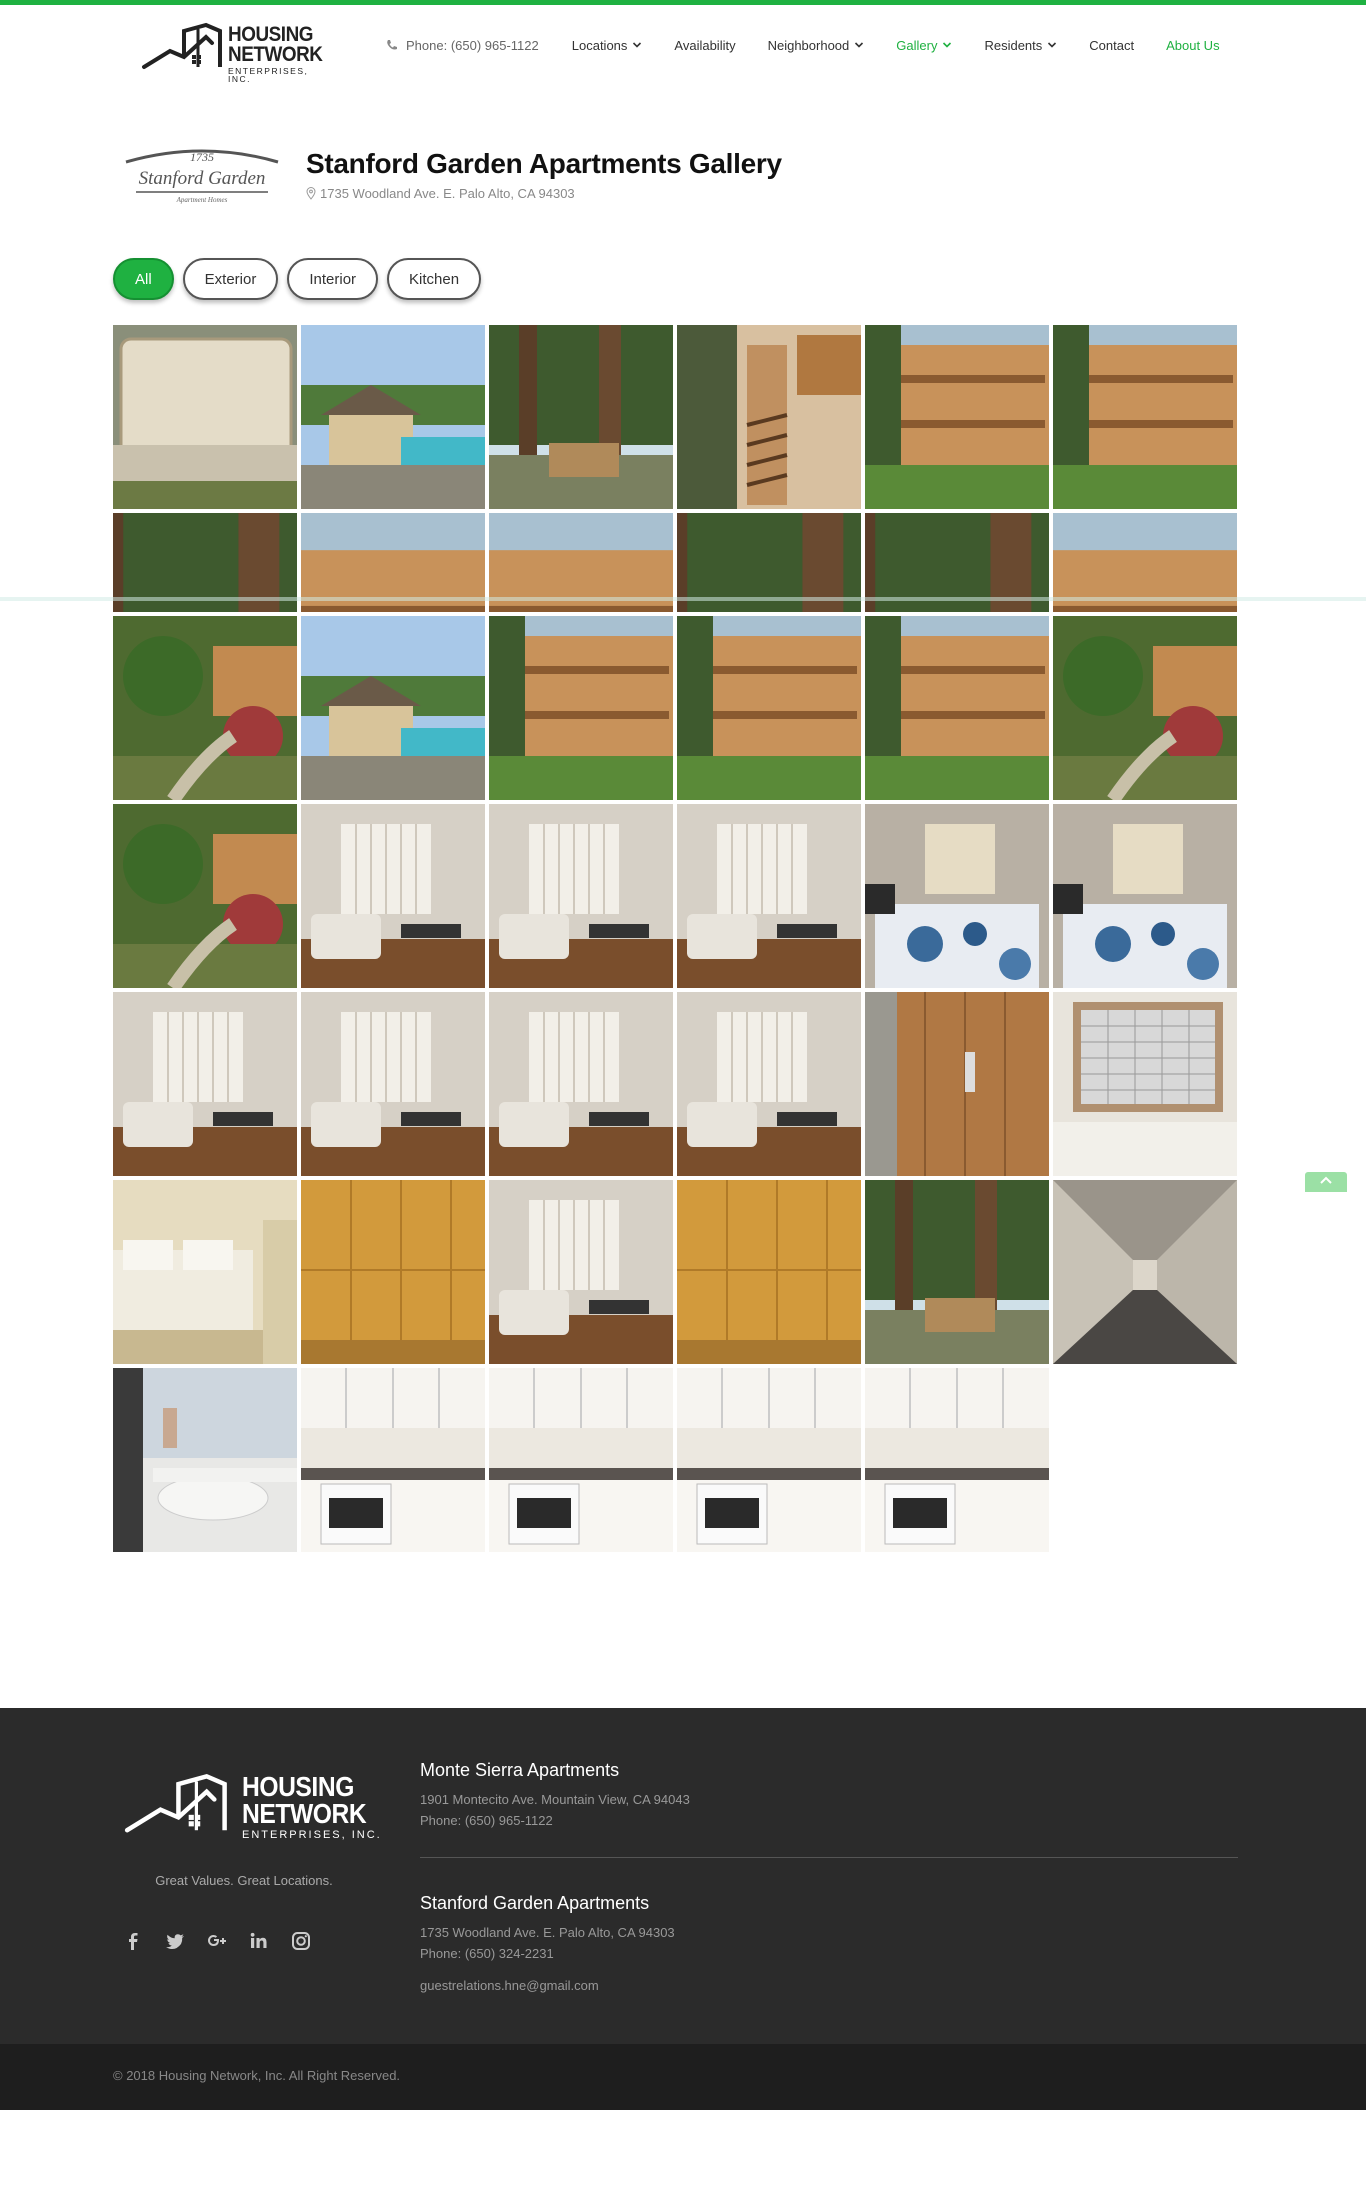 Image resolution: width=1366 pixels, height=2196 pixels. I want to click on nav-item-availability: Availability, so click(704, 45).